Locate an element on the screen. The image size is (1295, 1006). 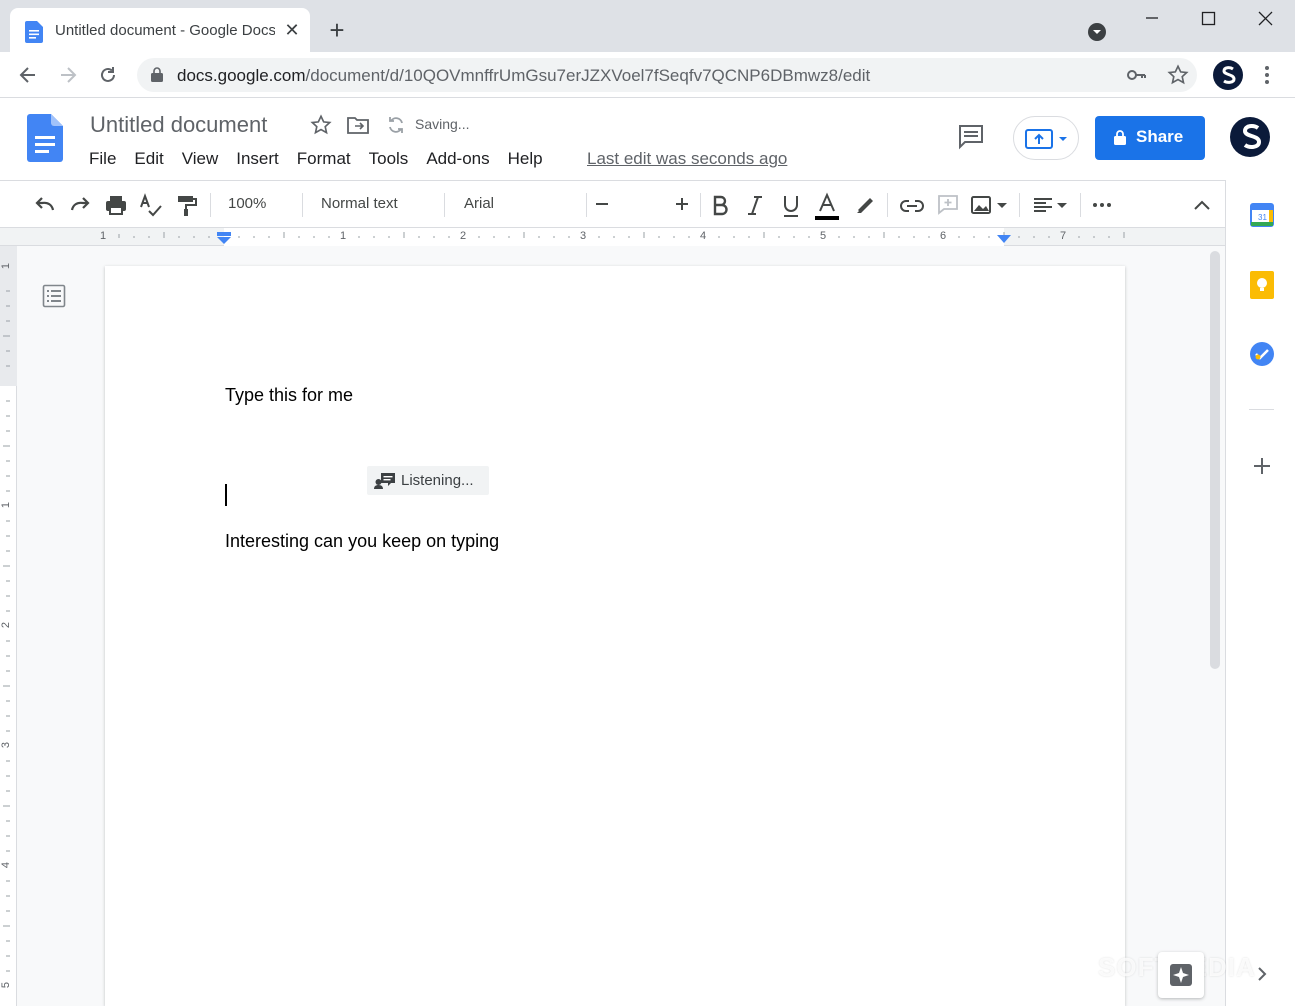
left-indent-marker-icon is located at coordinates (224, 238).